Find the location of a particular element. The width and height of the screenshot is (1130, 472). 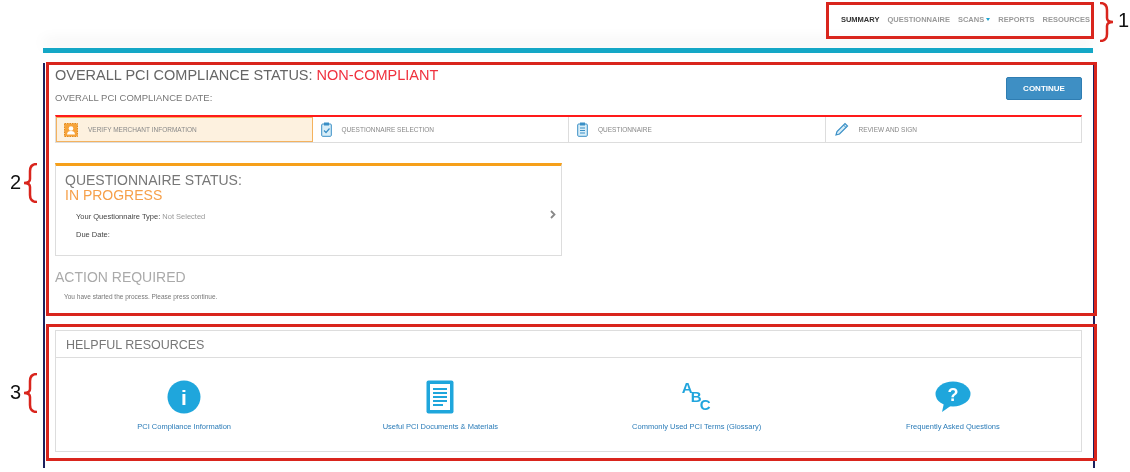

callout-number: 1 is located at coordinates (1124, 20).